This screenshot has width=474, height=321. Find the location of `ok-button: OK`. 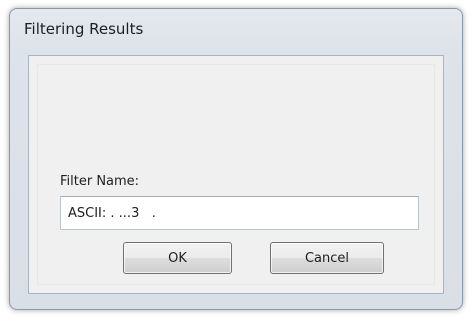

ok-button: OK is located at coordinates (177, 258).